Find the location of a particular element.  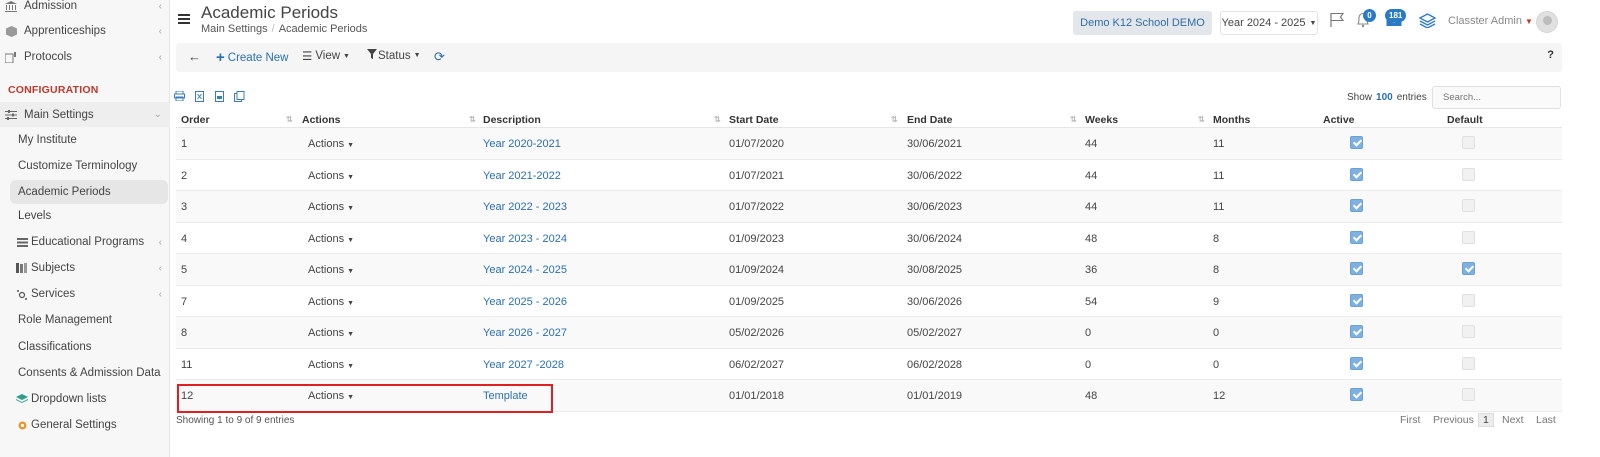

view-dropdown-button: ☰ View ▼ is located at coordinates (326, 56).